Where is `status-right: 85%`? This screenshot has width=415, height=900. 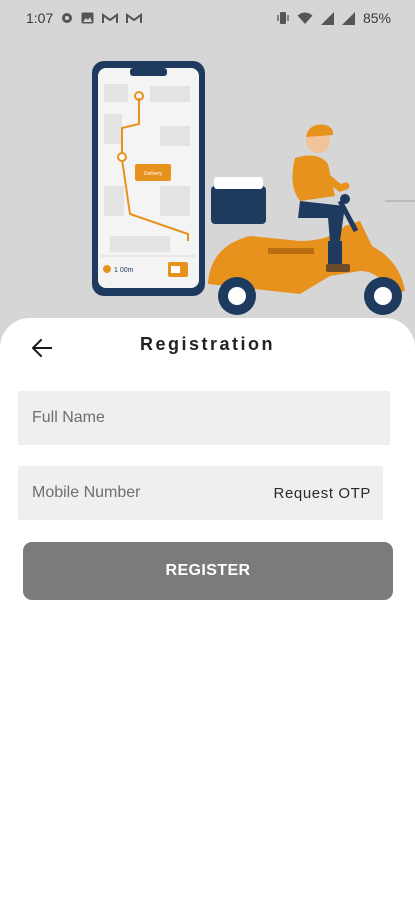 status-right: 85% is located at coordinates (334, 18).